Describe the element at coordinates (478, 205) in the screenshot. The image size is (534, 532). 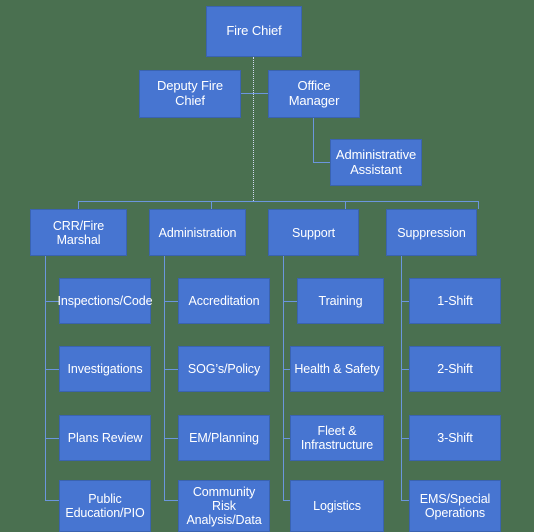
I see `connector-drop-suppression` at that location.